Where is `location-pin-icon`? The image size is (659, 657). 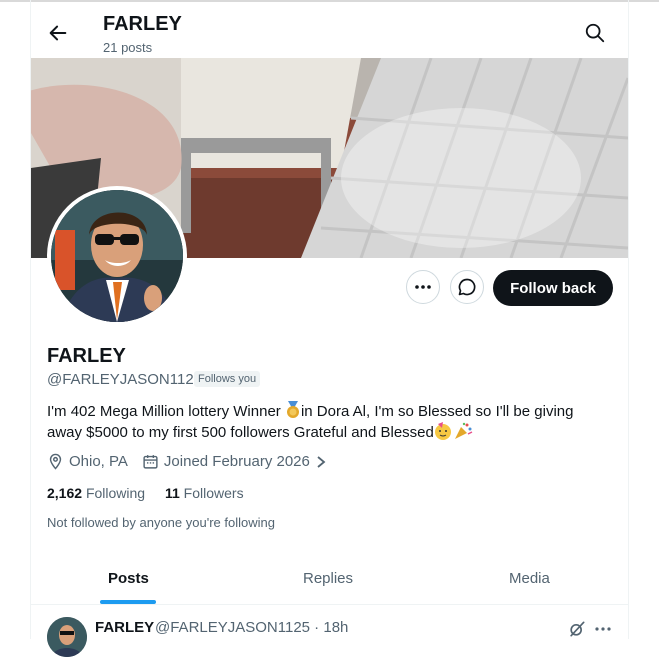
location-pin-icon is located at coordinates (55, 461).